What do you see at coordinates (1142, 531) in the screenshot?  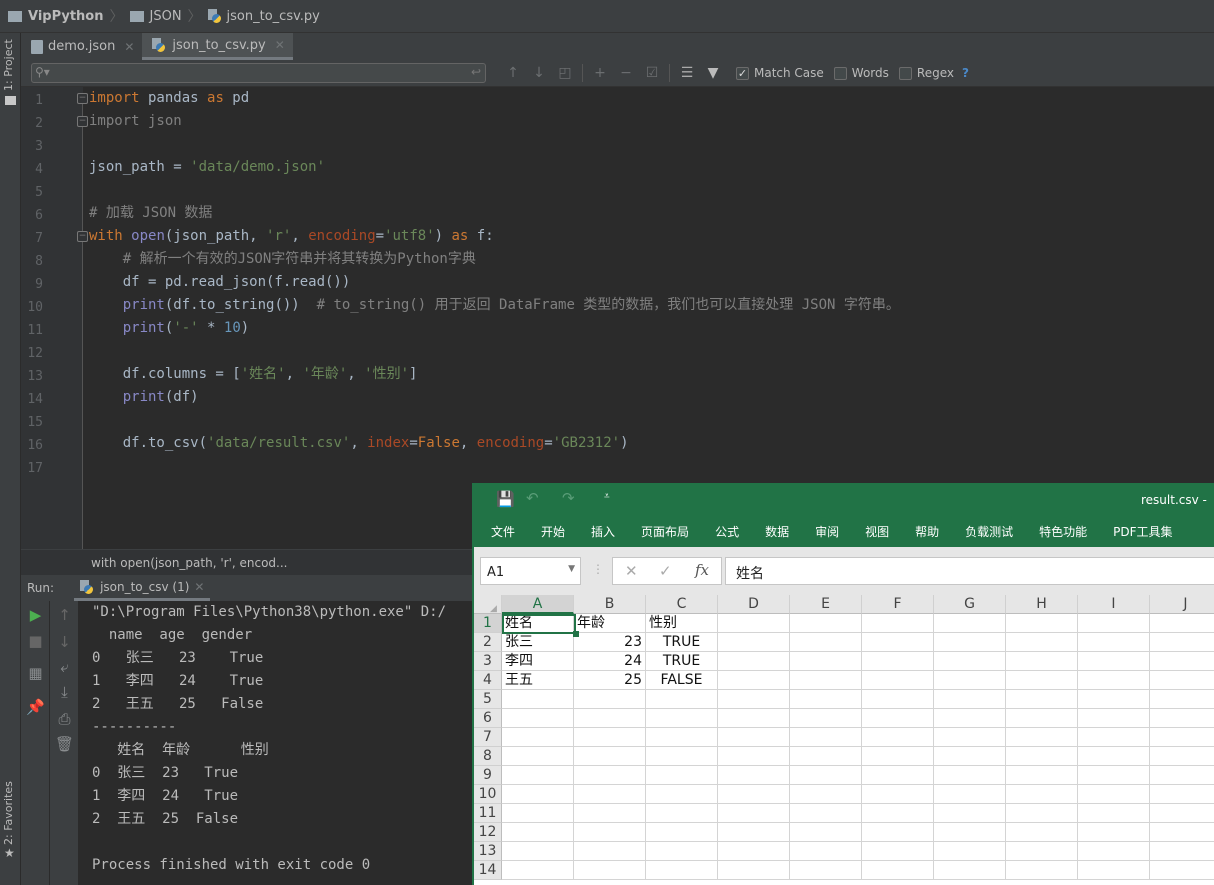 I see `ribbon-tab: PDF工具集` at bounding box center [1142, 531].